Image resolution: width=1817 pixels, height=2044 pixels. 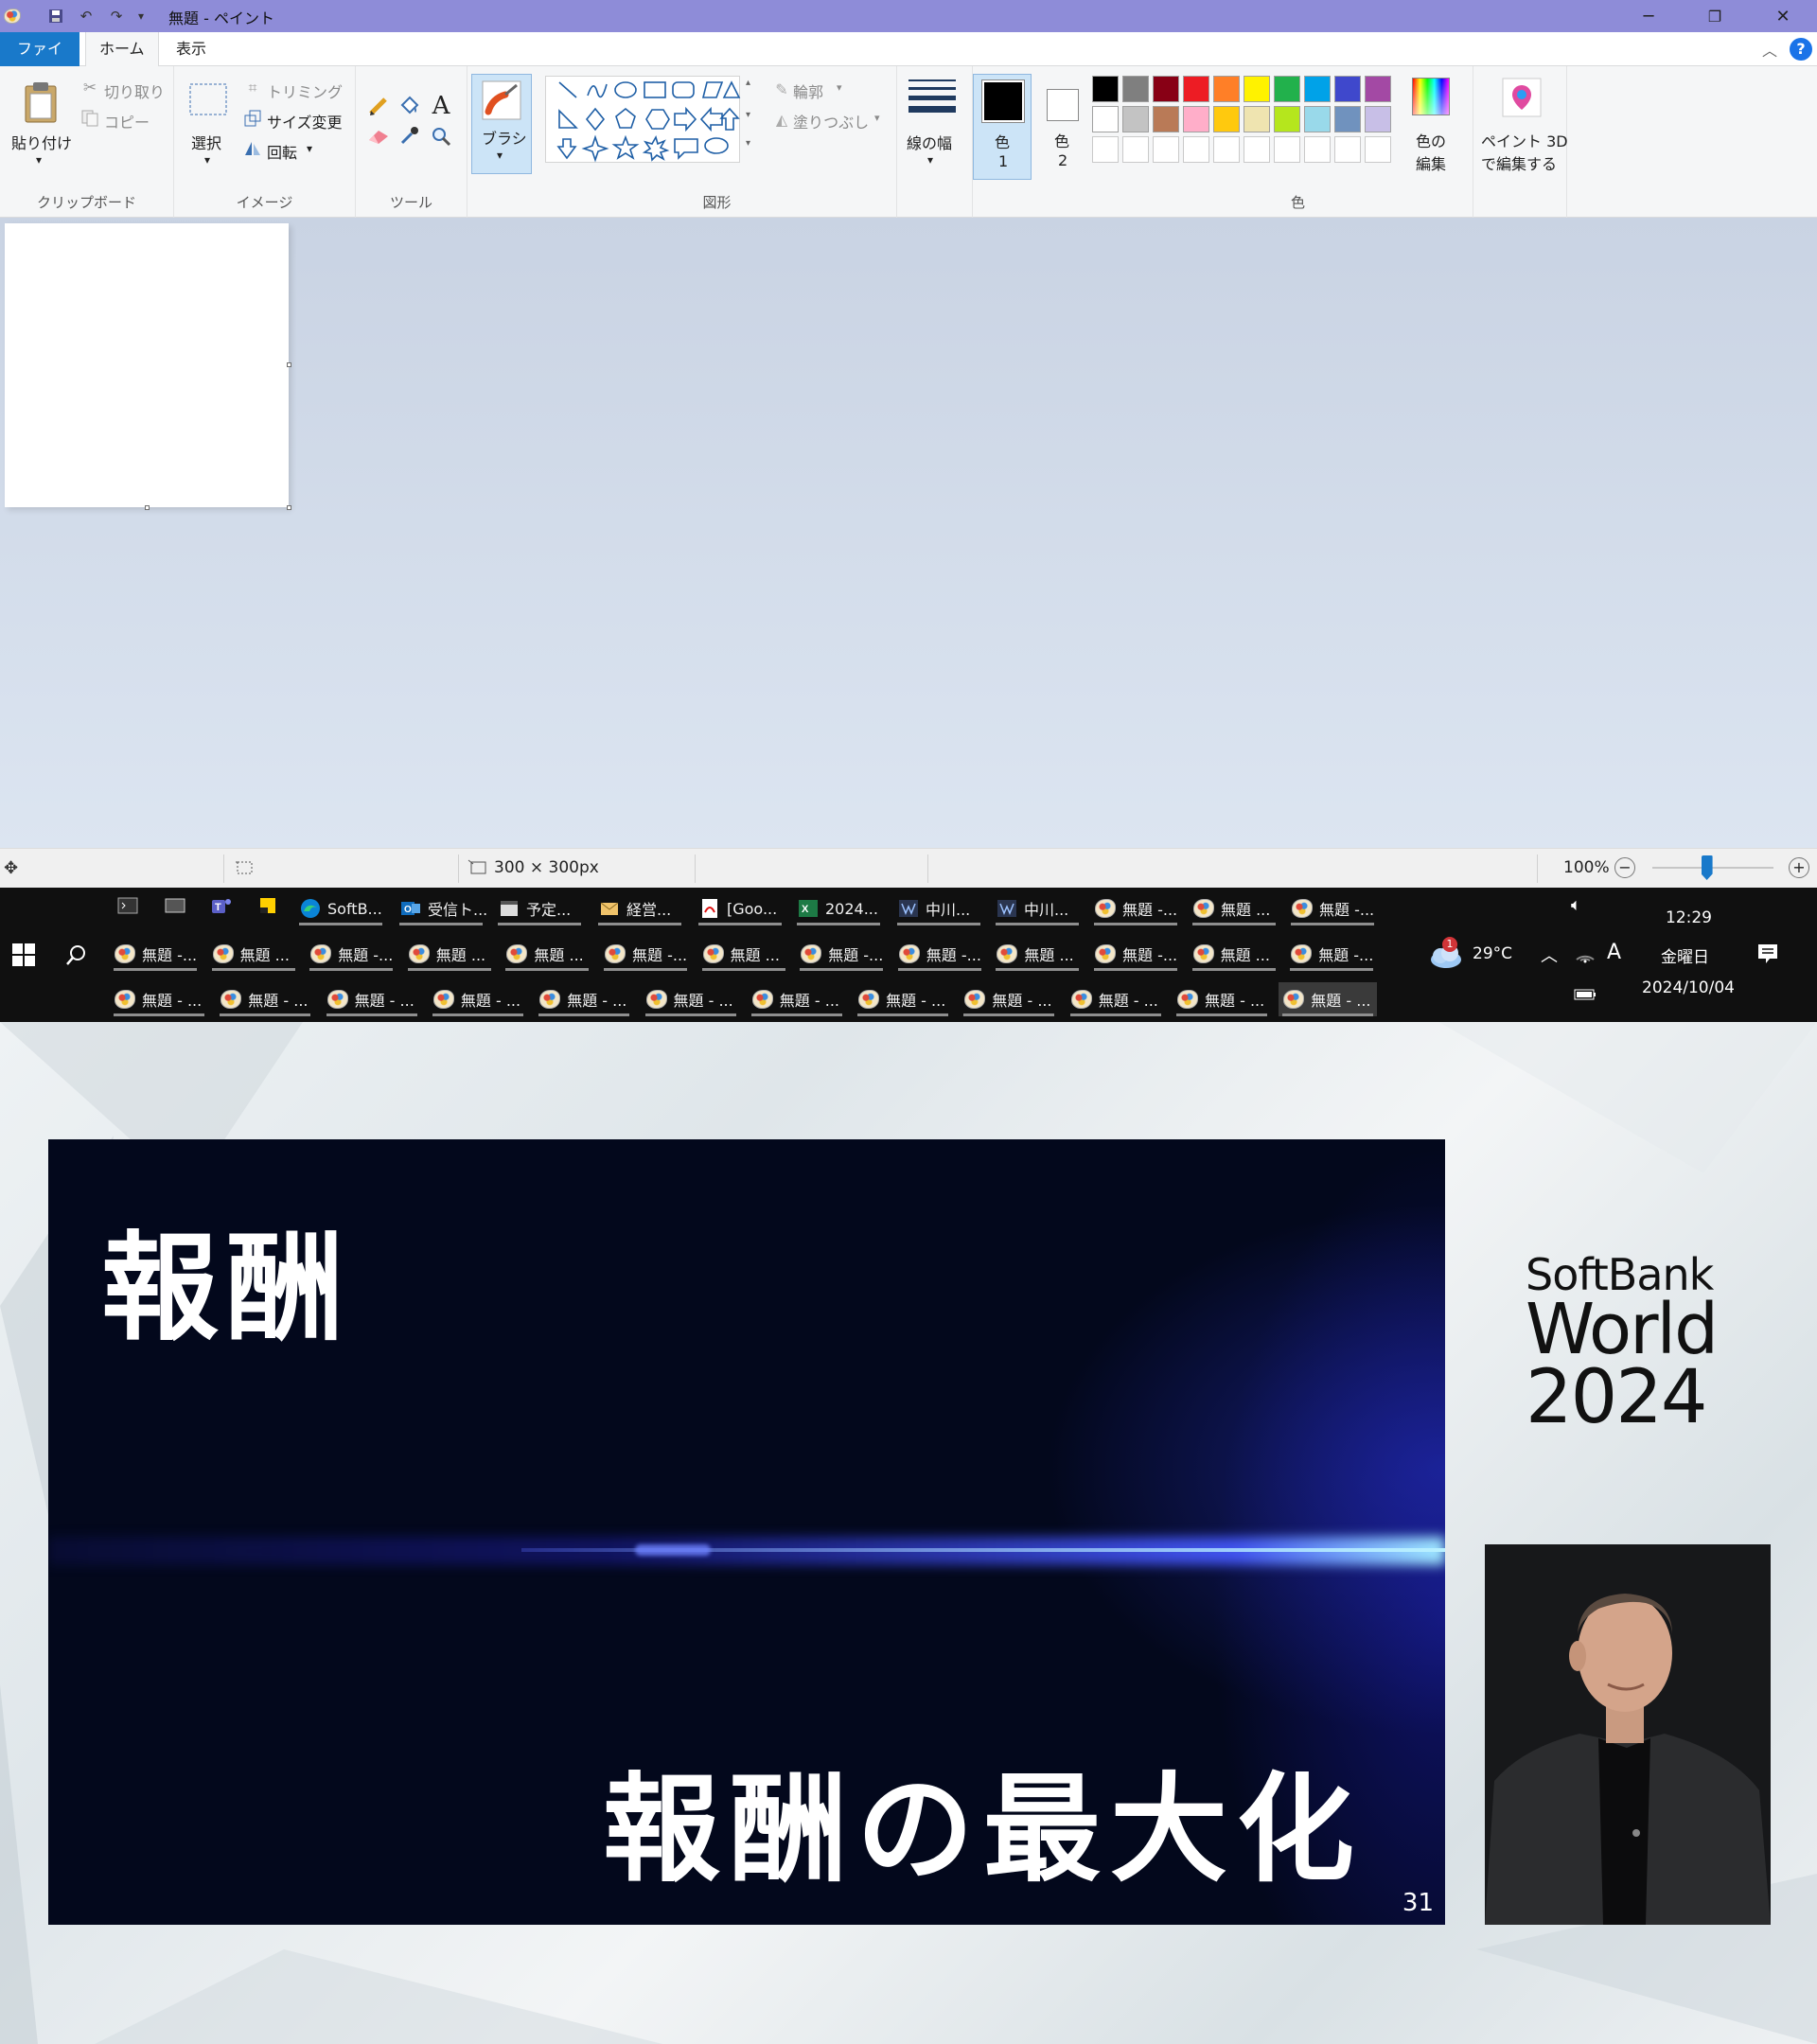 What do you see at coordinates (930, 142) in the screenshot?
I see `line-width-button: 線の幅` at bounding box center [930, 142].